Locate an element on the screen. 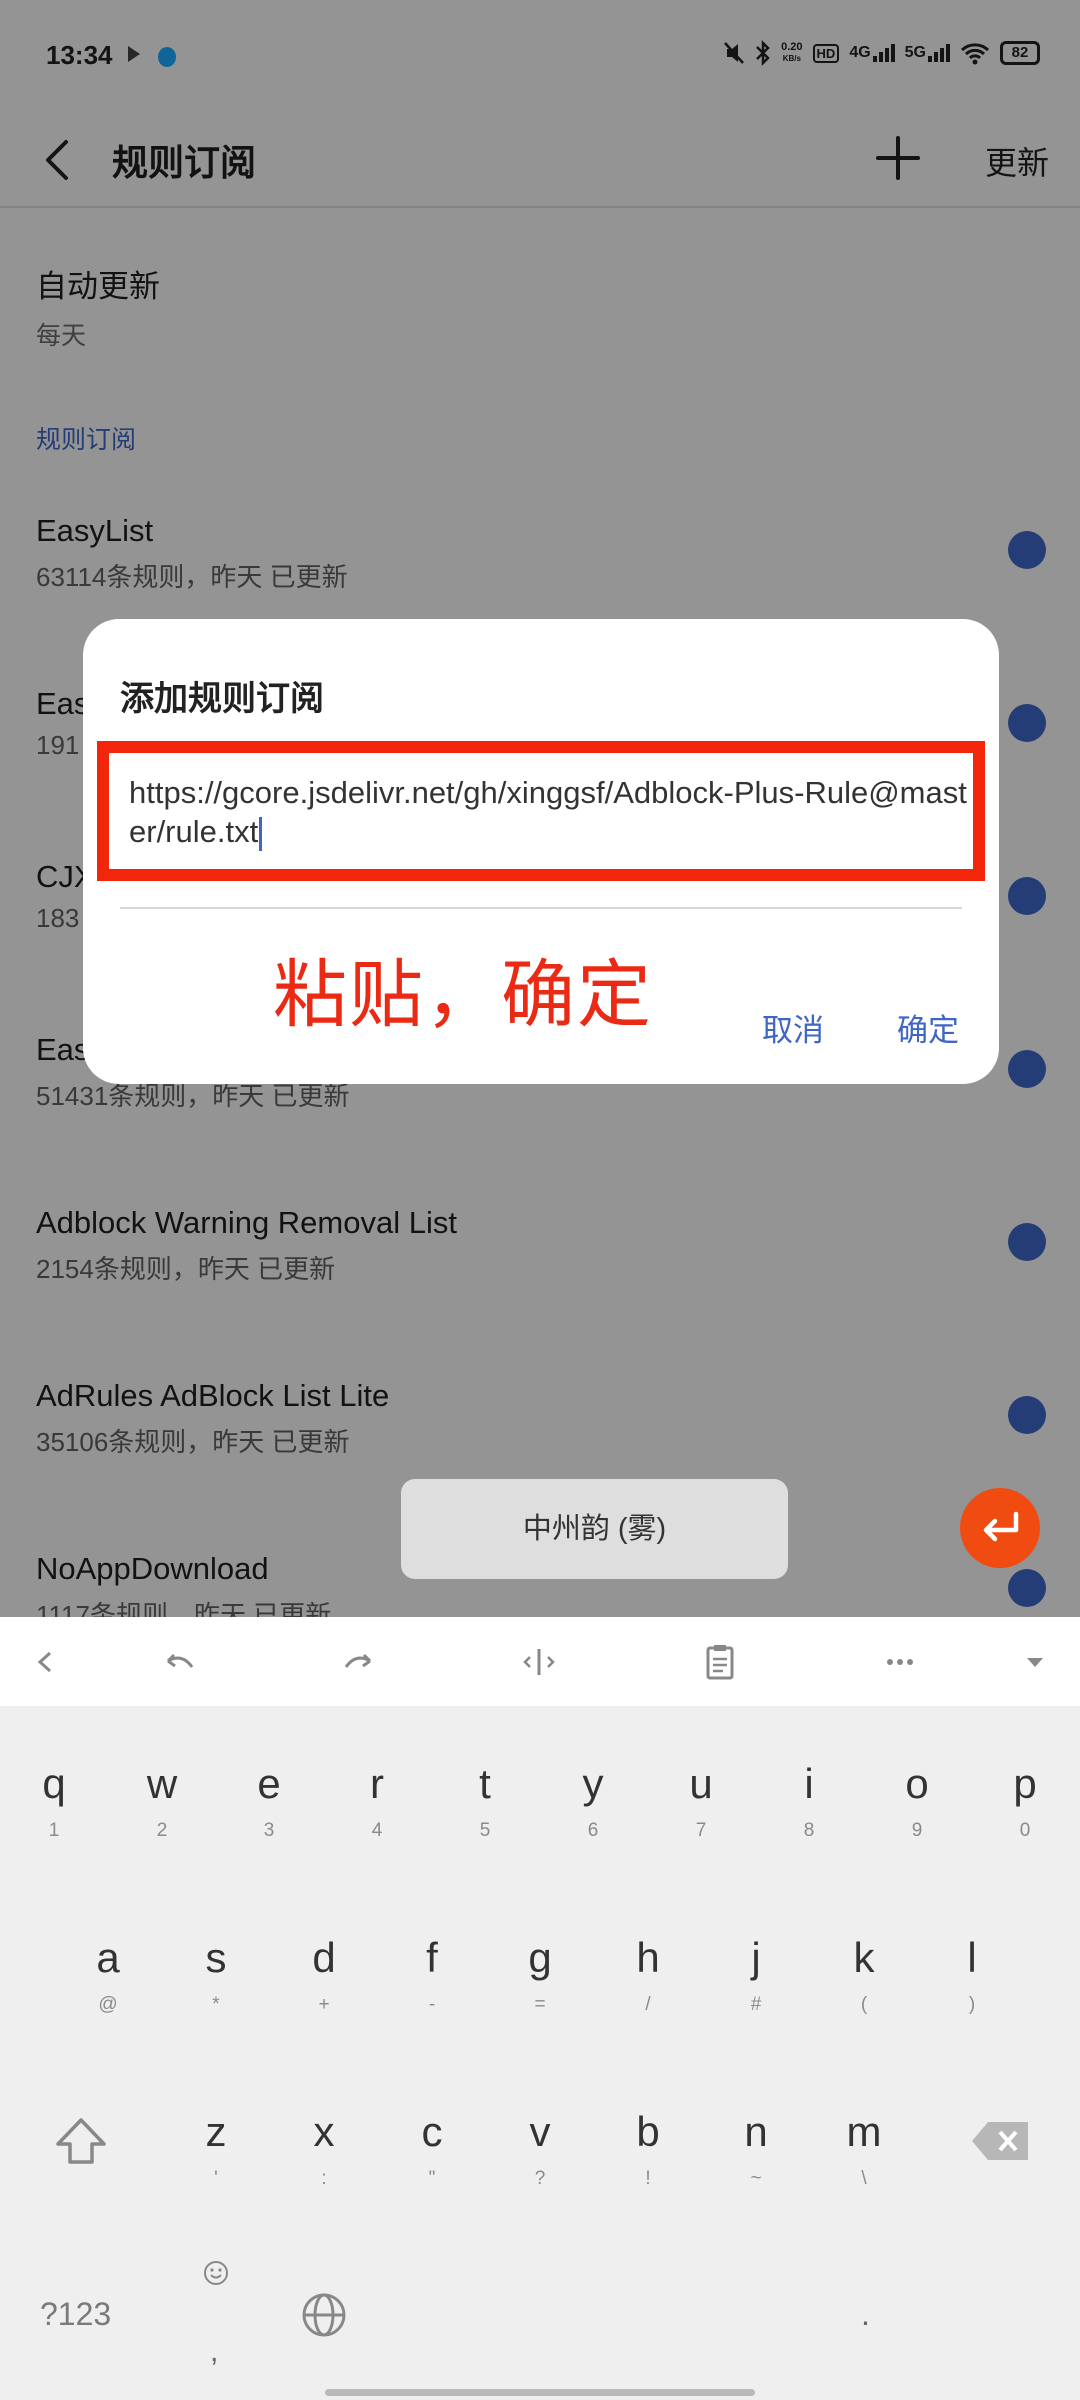  key-p: p0 is located at coordinates (1025, 1805).